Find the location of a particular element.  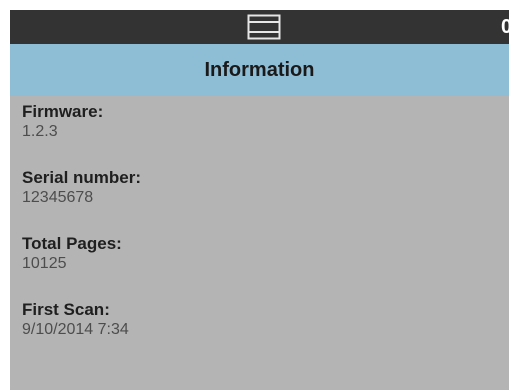

first-scan-value: 9/10/2014 7:34 is located at coordinates (75, 329).